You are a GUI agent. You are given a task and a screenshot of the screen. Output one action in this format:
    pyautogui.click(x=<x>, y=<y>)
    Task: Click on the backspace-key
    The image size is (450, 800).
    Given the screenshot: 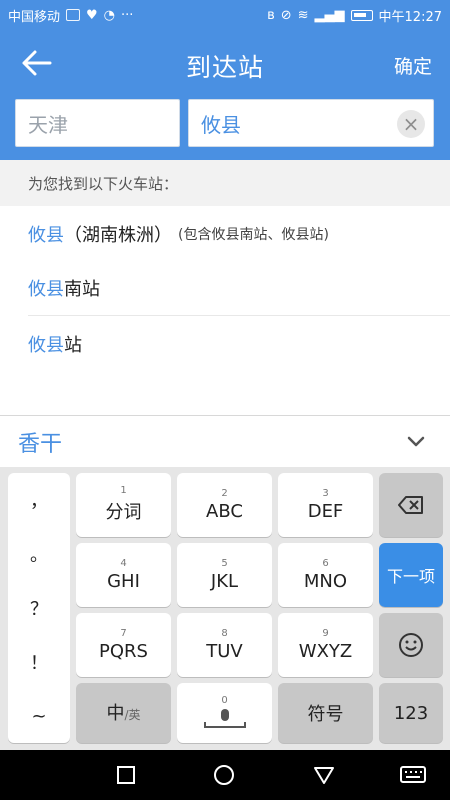 What is the action you would take?
    pyautogui.click(x=411, y=505)
    